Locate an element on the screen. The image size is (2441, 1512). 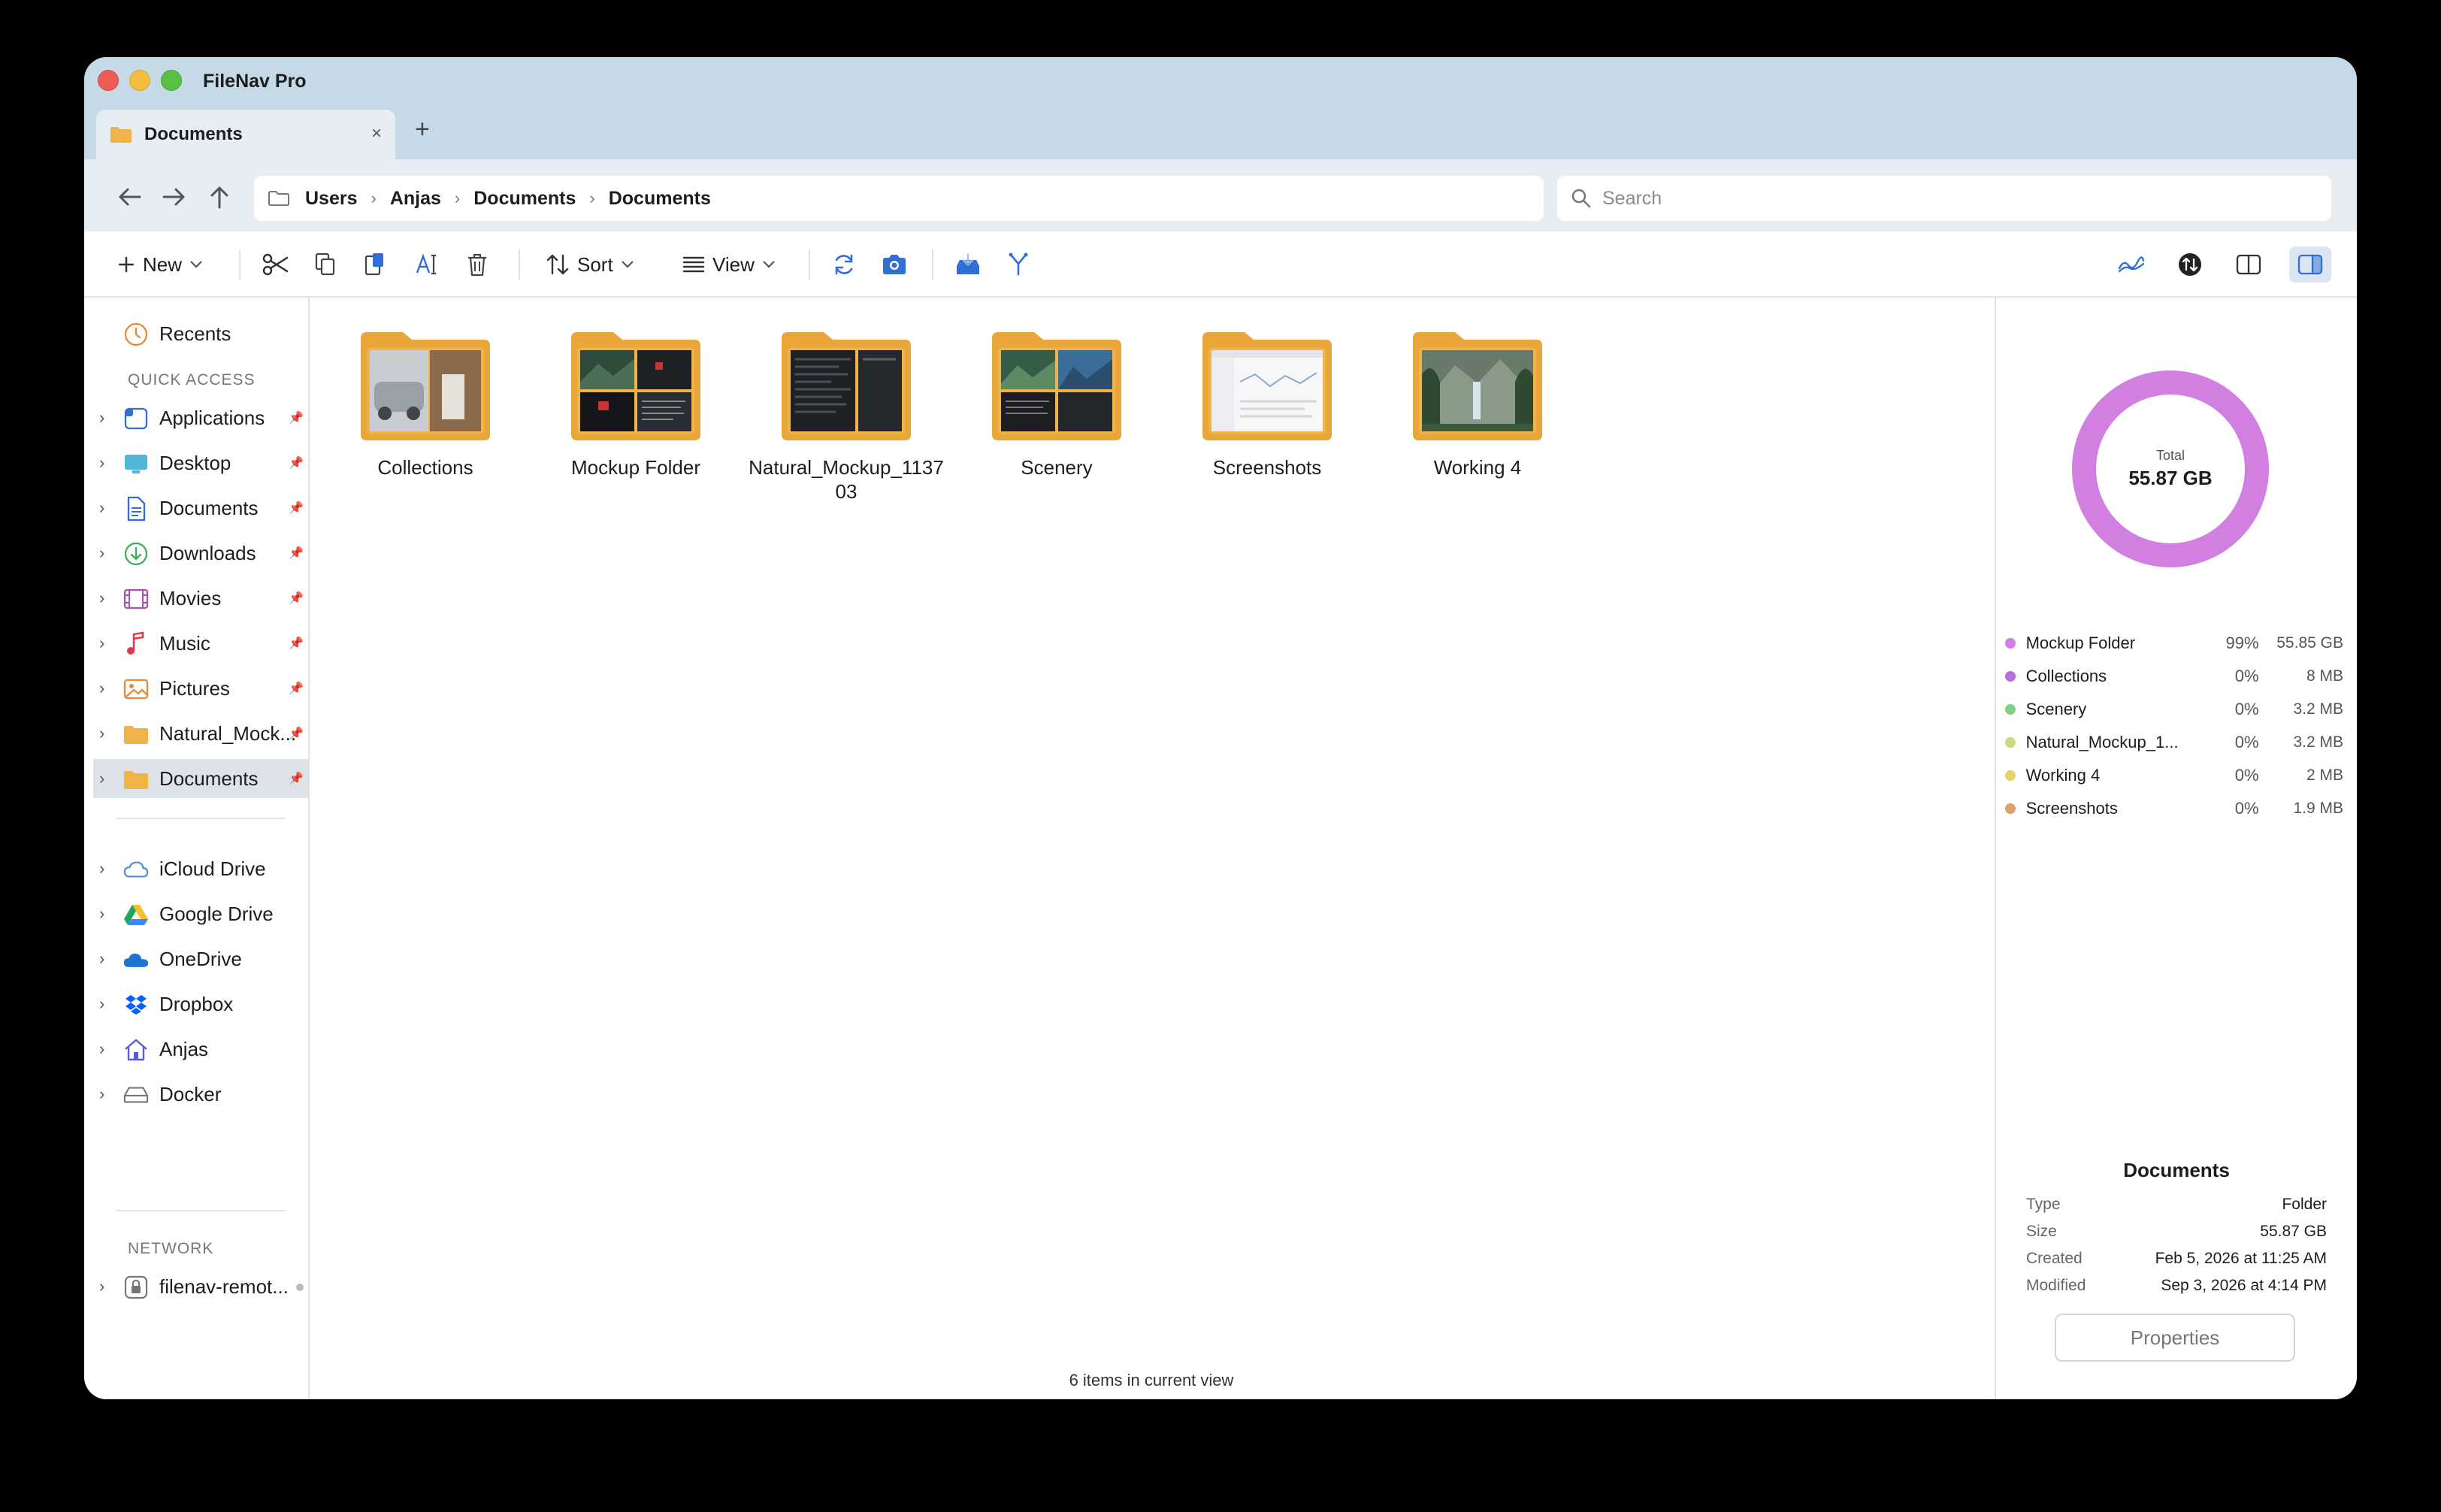
cut-button is located at coordinates (275, 265).